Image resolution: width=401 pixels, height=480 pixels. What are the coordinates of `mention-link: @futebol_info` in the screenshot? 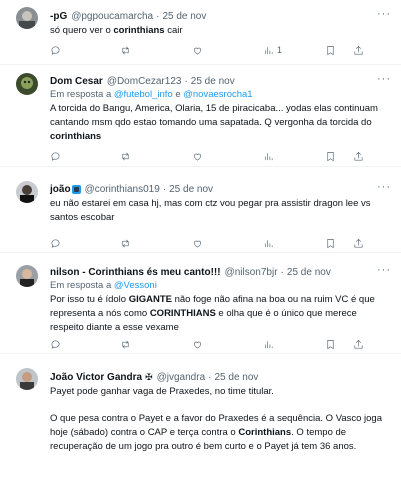 It's located at (143, 94).